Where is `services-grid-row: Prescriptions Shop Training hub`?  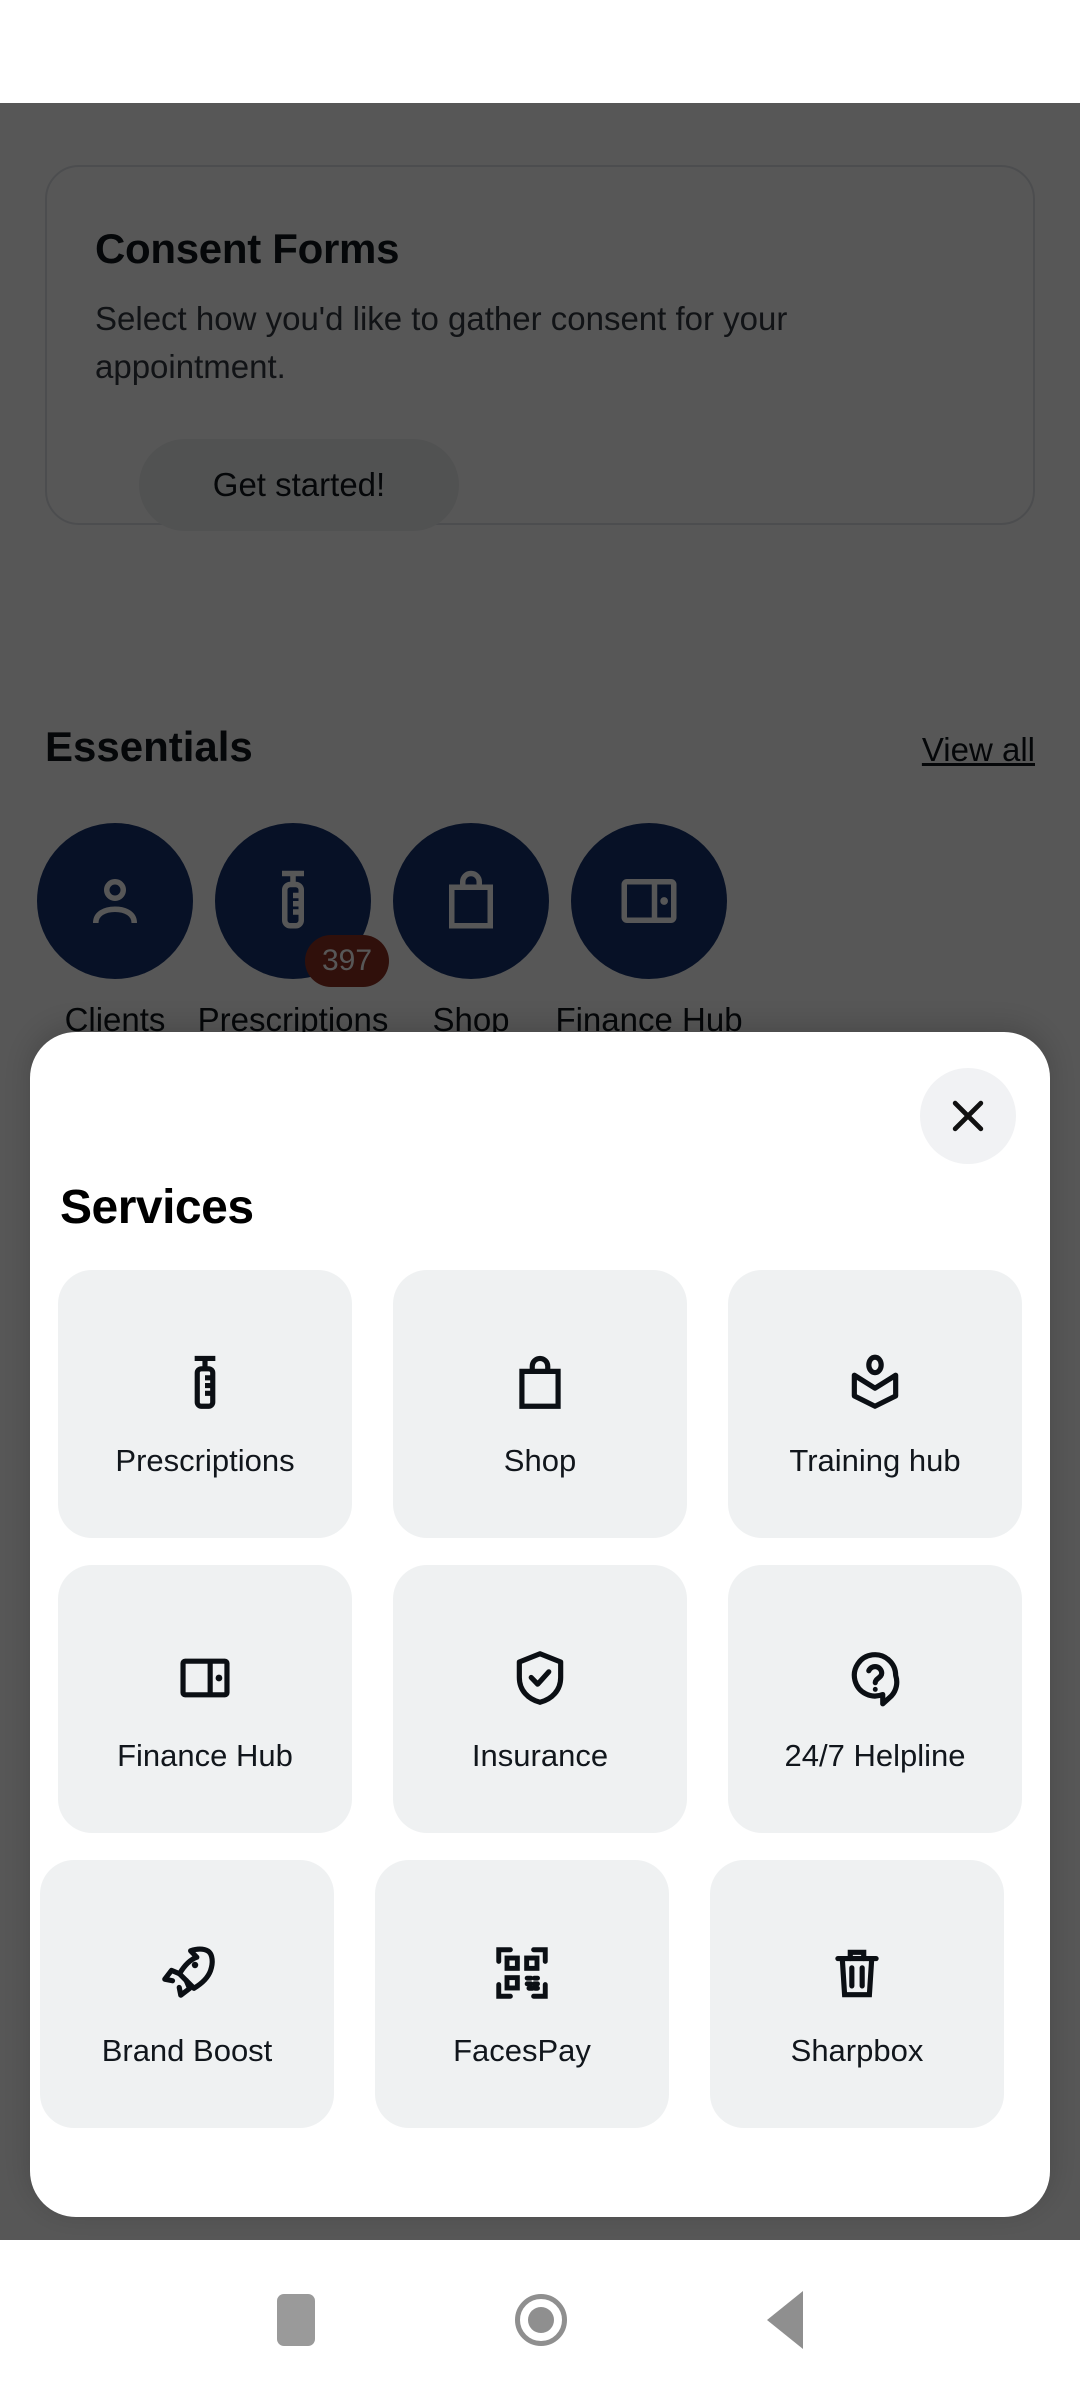
services-grid-row: Prescriptions Shop Training hub is located at coordinates (540, 1417).